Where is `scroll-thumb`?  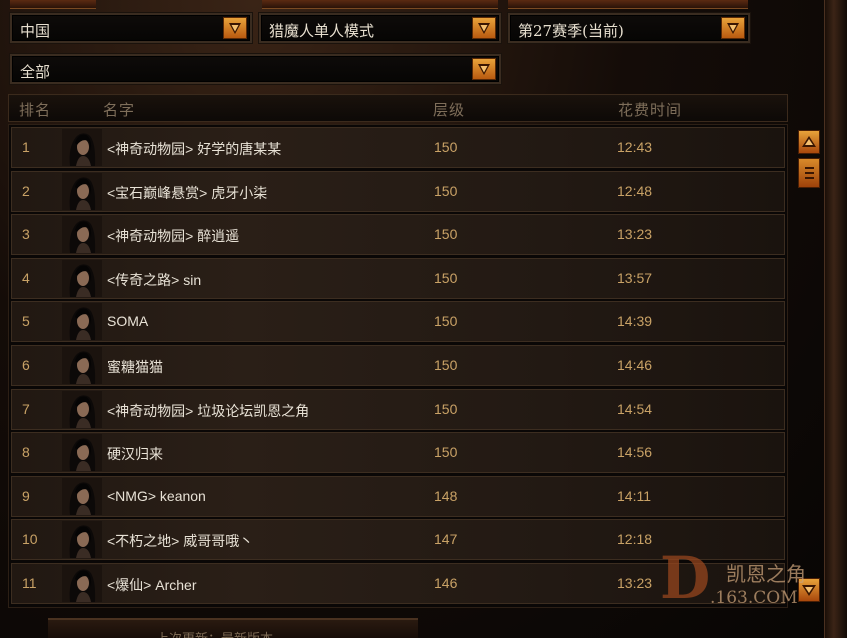
scroll-thumb is located at coordinates (809, 173).